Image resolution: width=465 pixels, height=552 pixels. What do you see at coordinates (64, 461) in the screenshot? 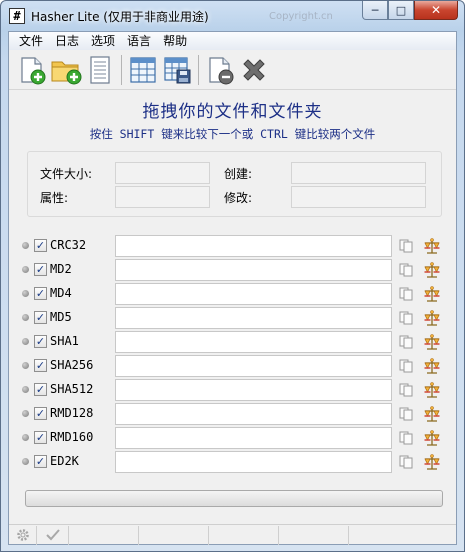
I see `hash-name: ED2K` at bounding box center [64, 461].